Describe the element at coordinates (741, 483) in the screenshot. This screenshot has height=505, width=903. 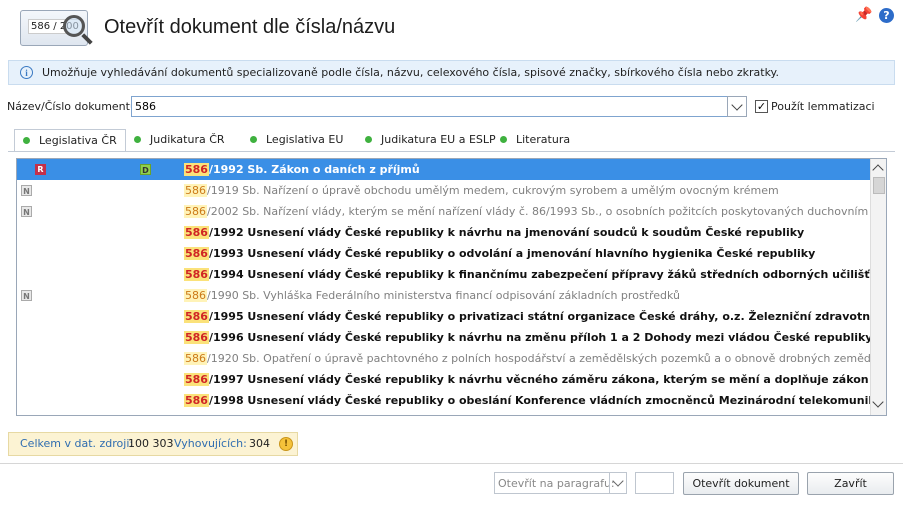
I see `open-document-button: Otevřít dokument` at that location.